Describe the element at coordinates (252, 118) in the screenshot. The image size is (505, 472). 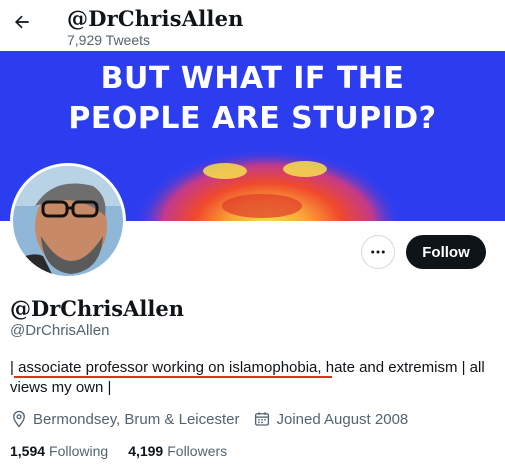
I see `banner-line-2: PEOPLE ARE STUPID?` at that location.